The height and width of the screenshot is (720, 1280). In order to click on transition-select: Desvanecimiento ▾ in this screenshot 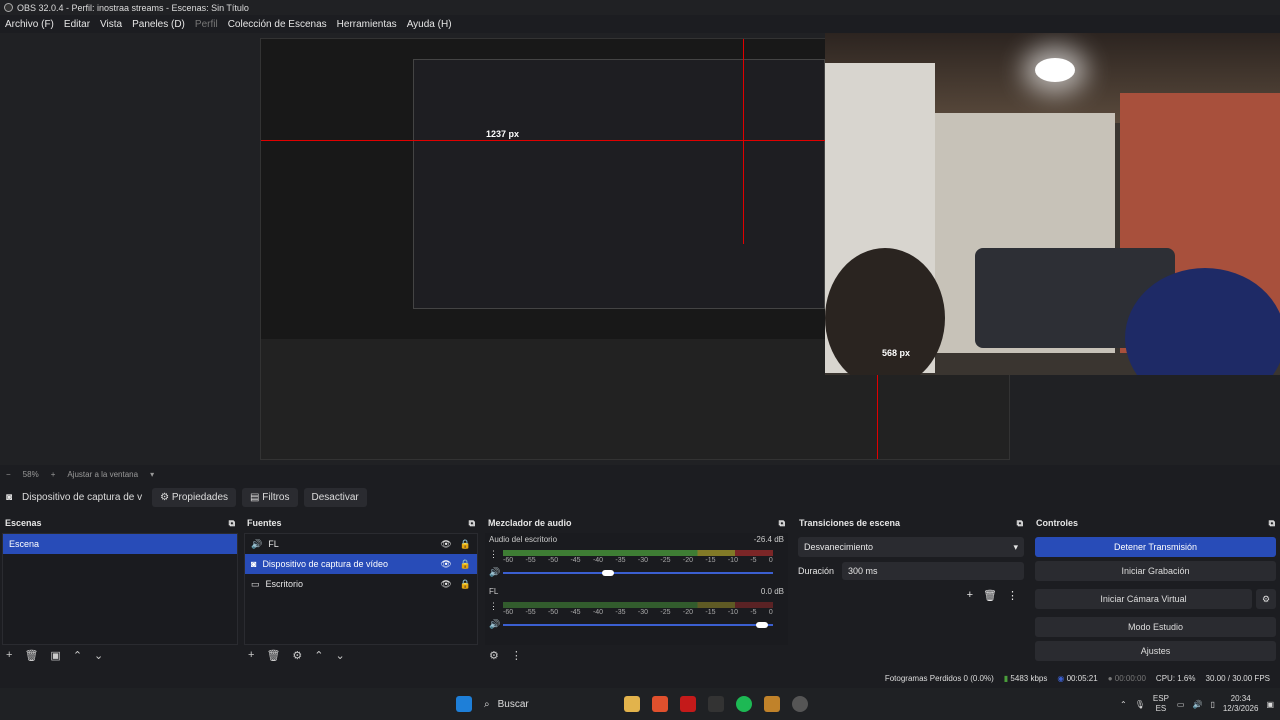, I will do `click(911, 547)`.